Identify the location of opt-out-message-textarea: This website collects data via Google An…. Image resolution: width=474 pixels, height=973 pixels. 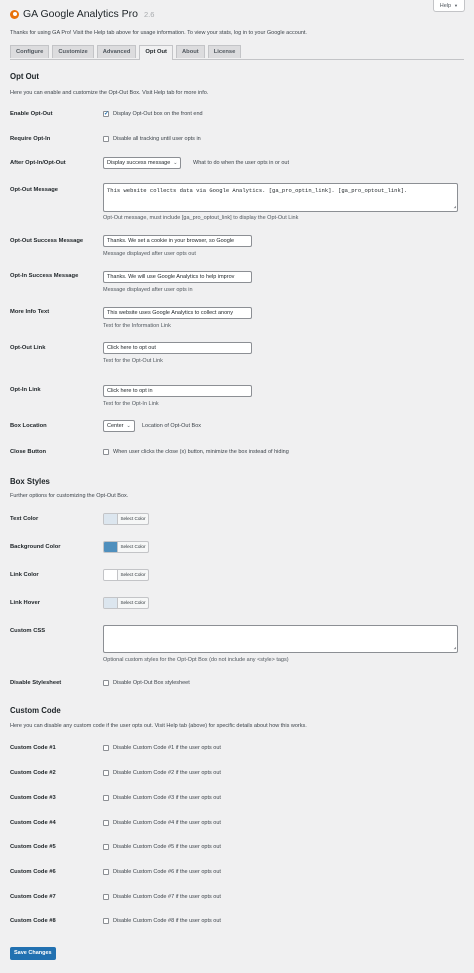
(280, 197).